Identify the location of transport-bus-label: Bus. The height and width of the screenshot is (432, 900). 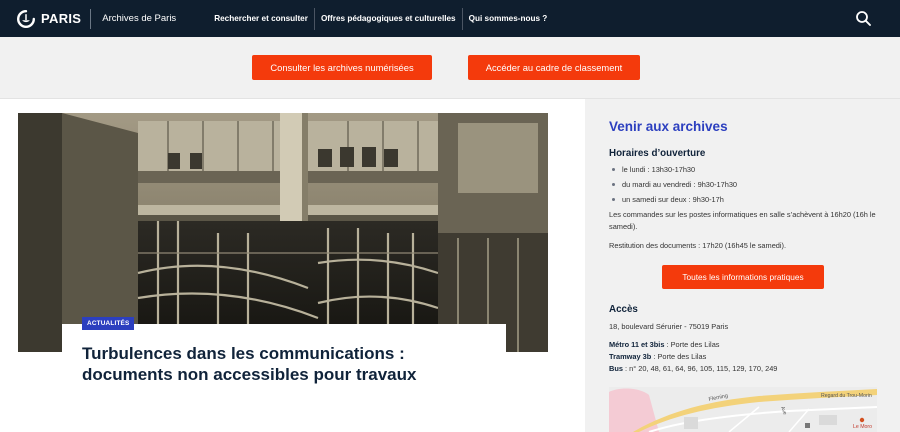
(616, 368).